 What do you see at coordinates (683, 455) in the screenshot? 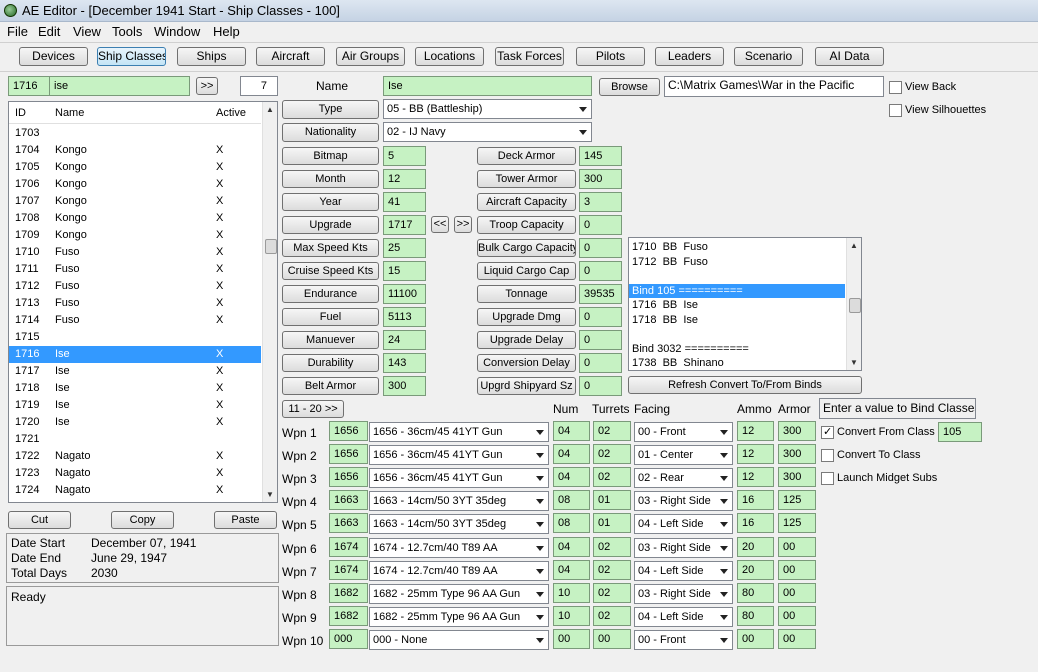
I see `weapon-facing-select: 01 - Center` at bounding box center [683, 455].